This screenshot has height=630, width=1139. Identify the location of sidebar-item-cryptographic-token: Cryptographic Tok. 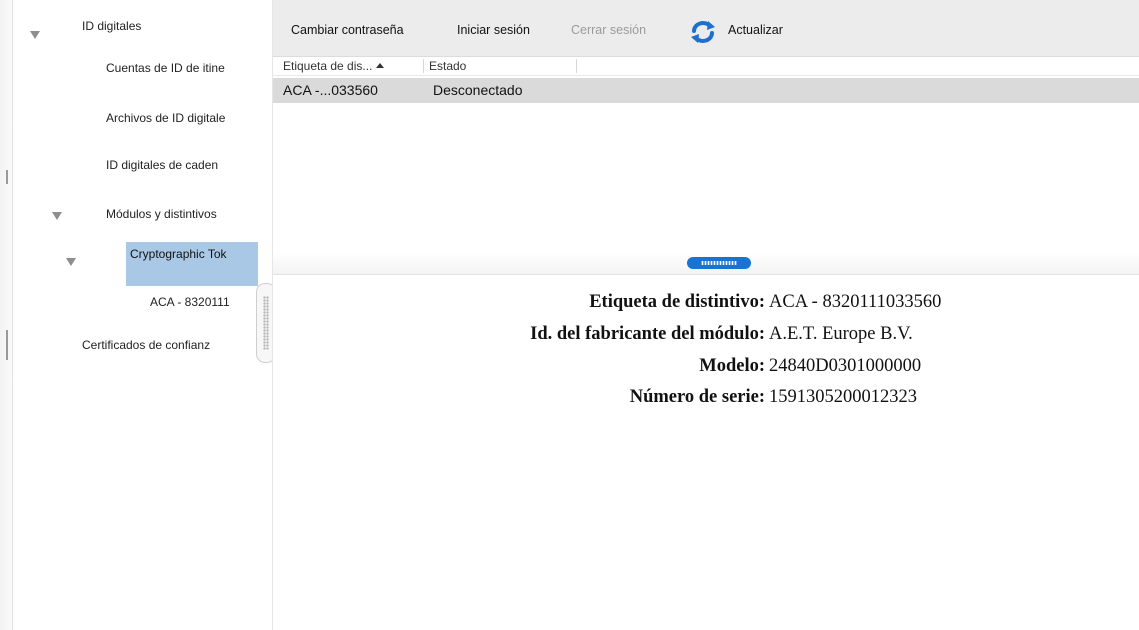
(192, 264).